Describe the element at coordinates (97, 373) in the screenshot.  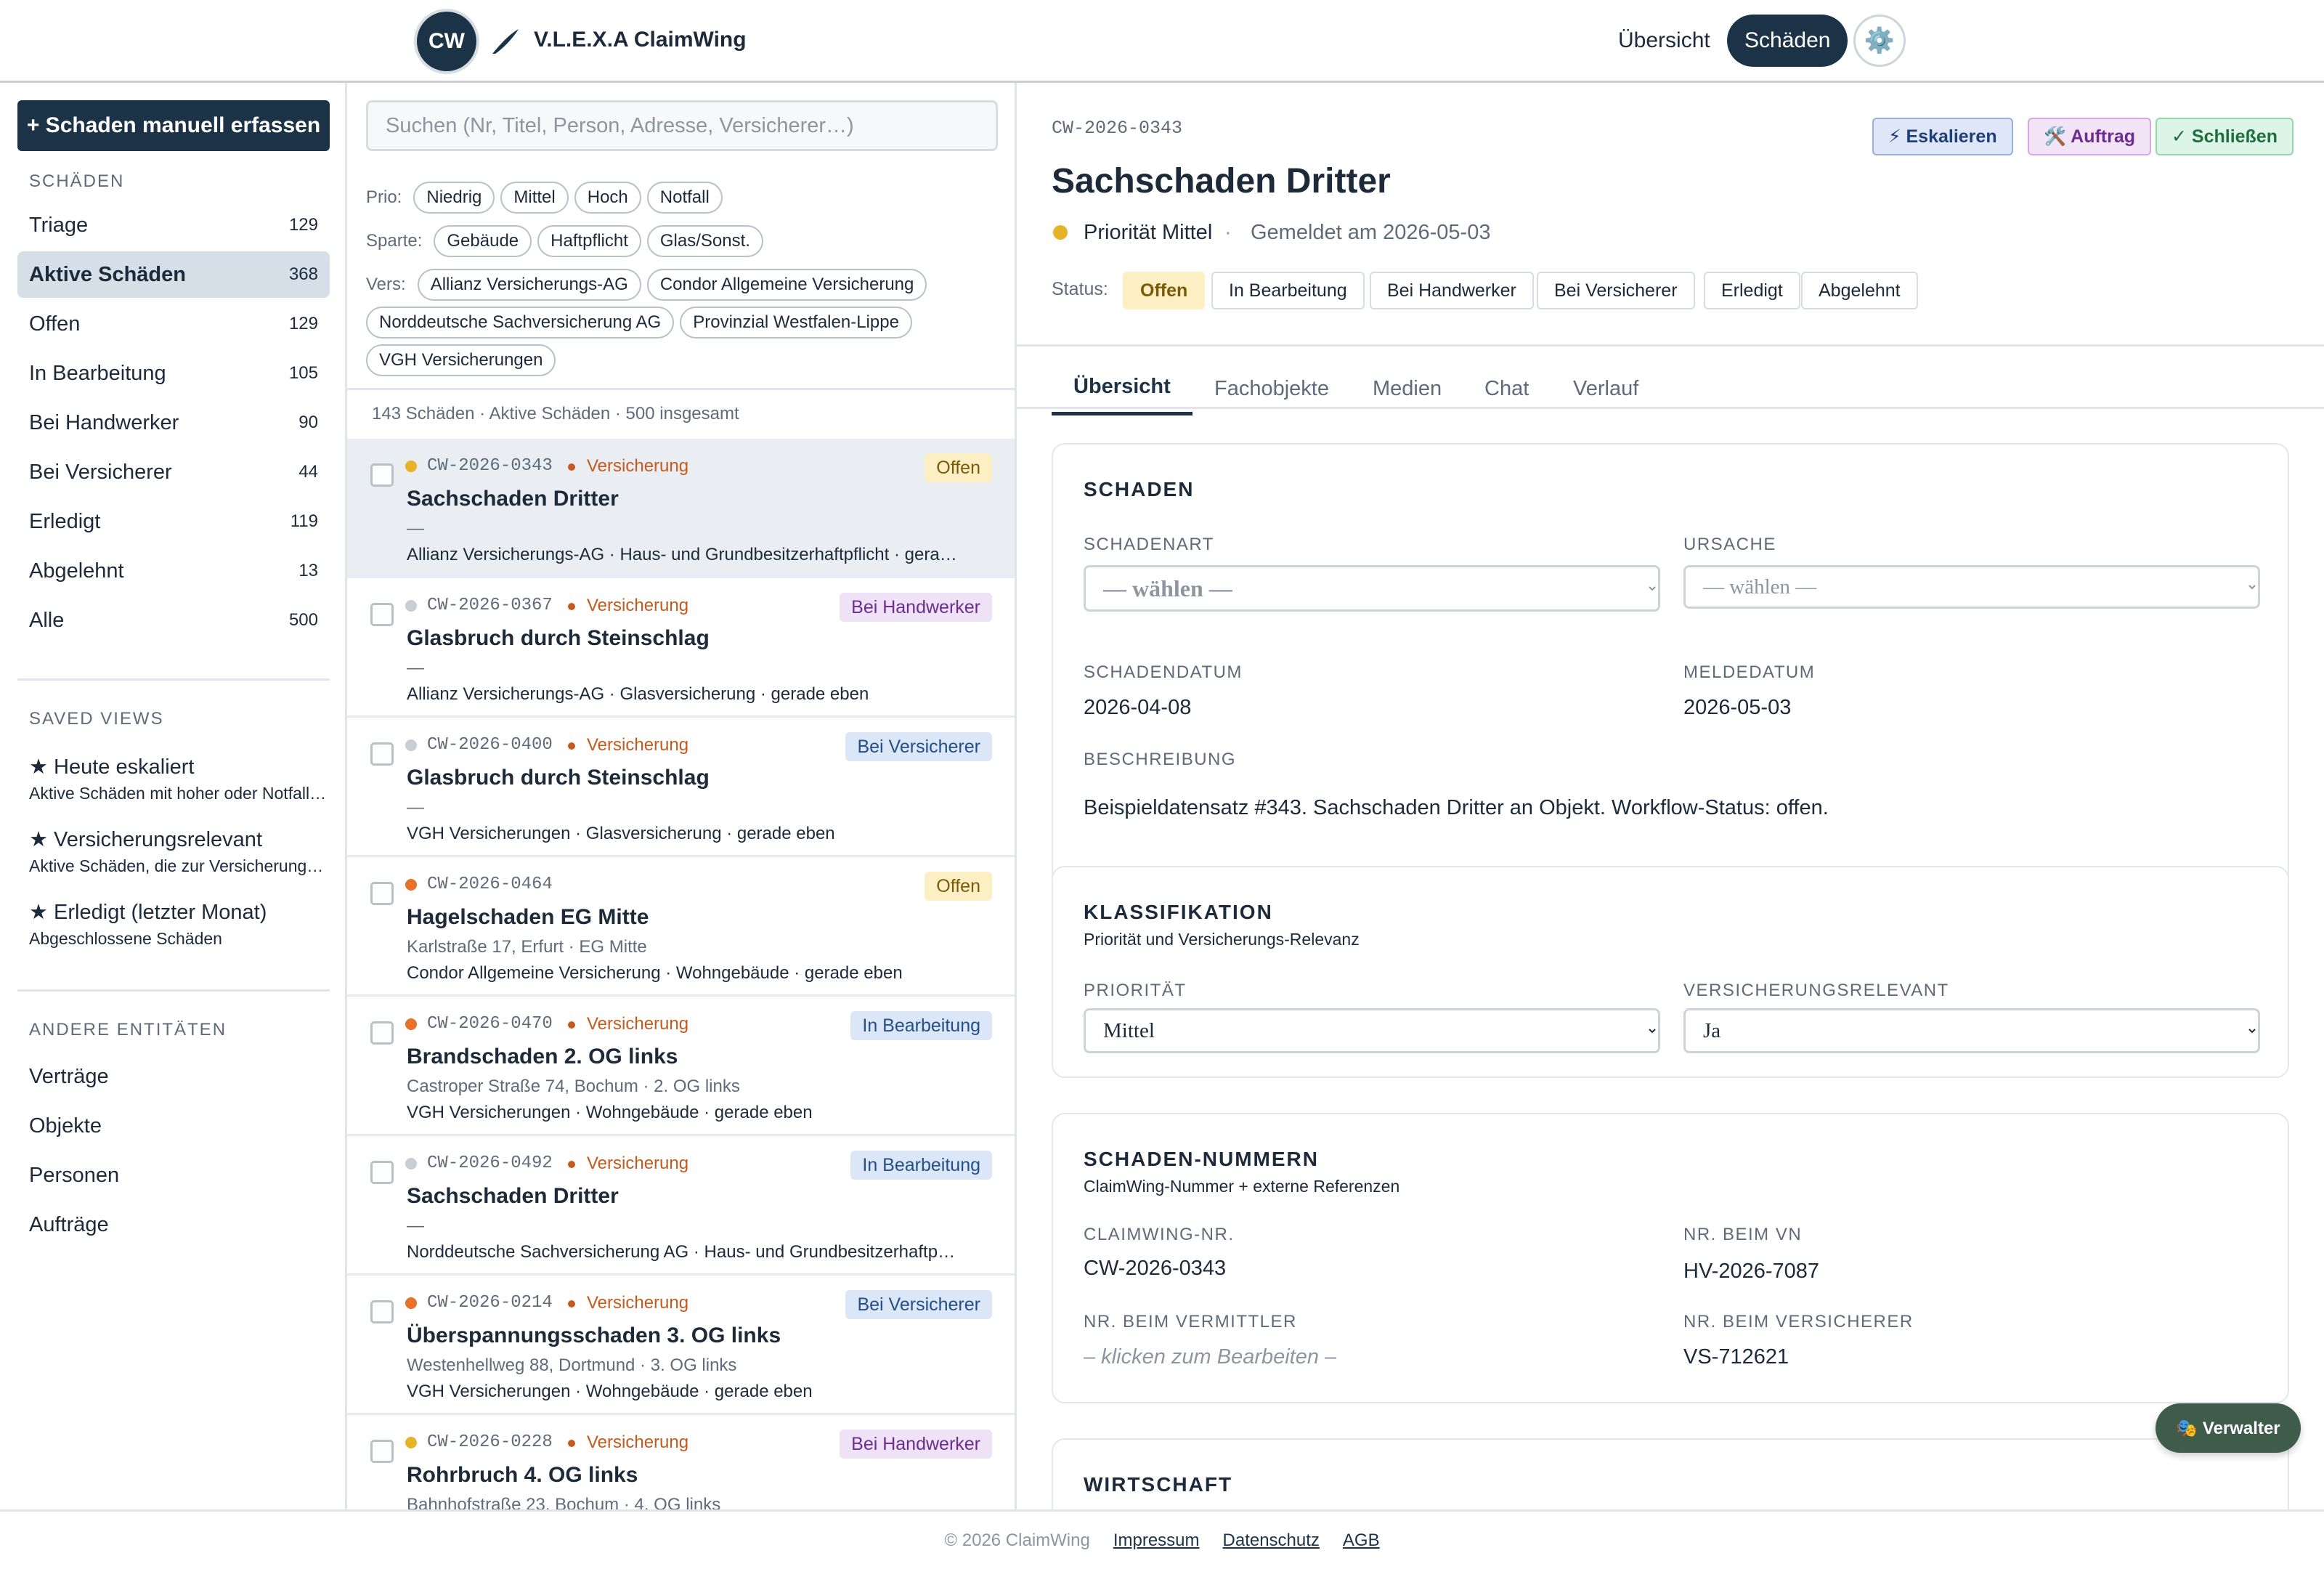
I see `sidebar-item-label: In Bearbeitung` at that location.